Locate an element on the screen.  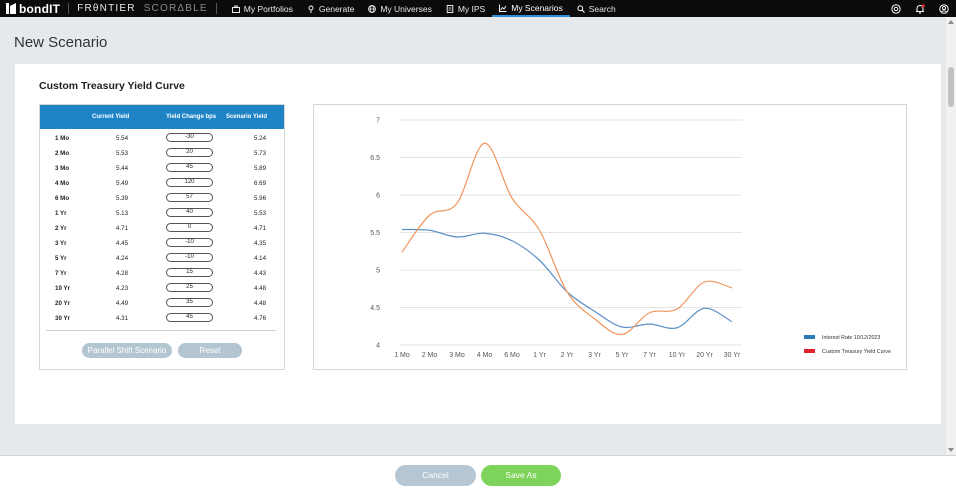
notification-icon is located at coordinates (920, 8).